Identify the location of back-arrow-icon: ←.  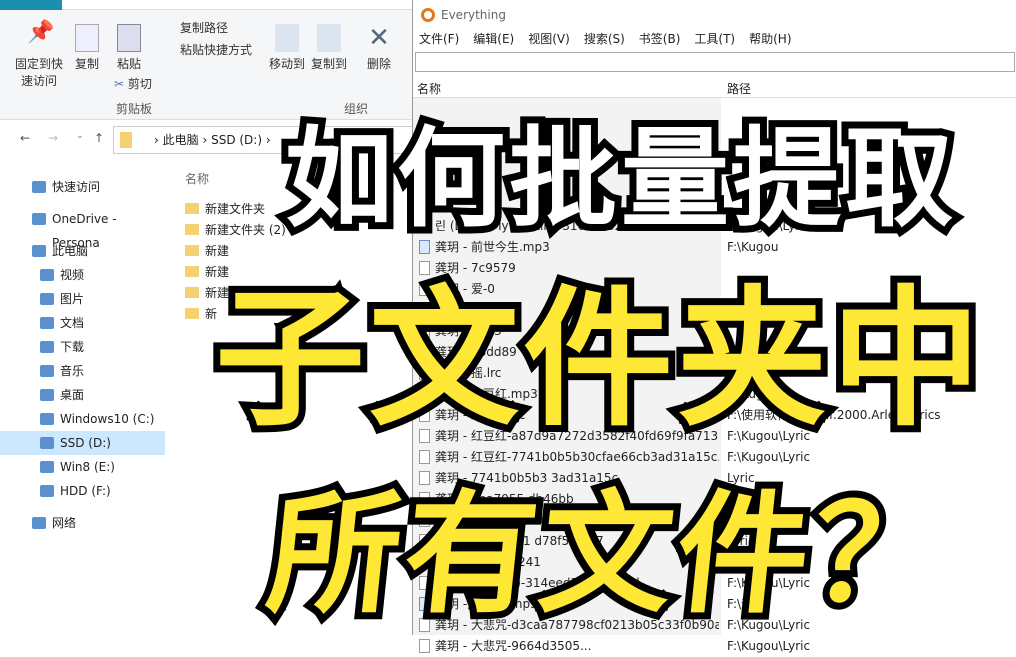
(25, 138).